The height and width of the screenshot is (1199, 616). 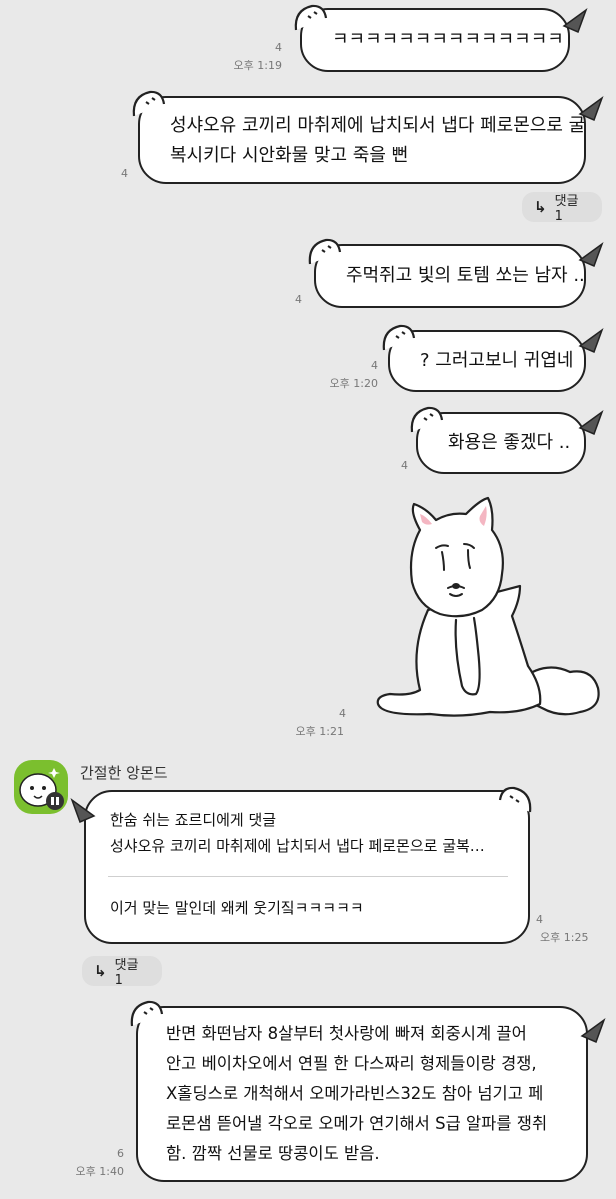 I want to click on divider, so click(x=308, y=876).